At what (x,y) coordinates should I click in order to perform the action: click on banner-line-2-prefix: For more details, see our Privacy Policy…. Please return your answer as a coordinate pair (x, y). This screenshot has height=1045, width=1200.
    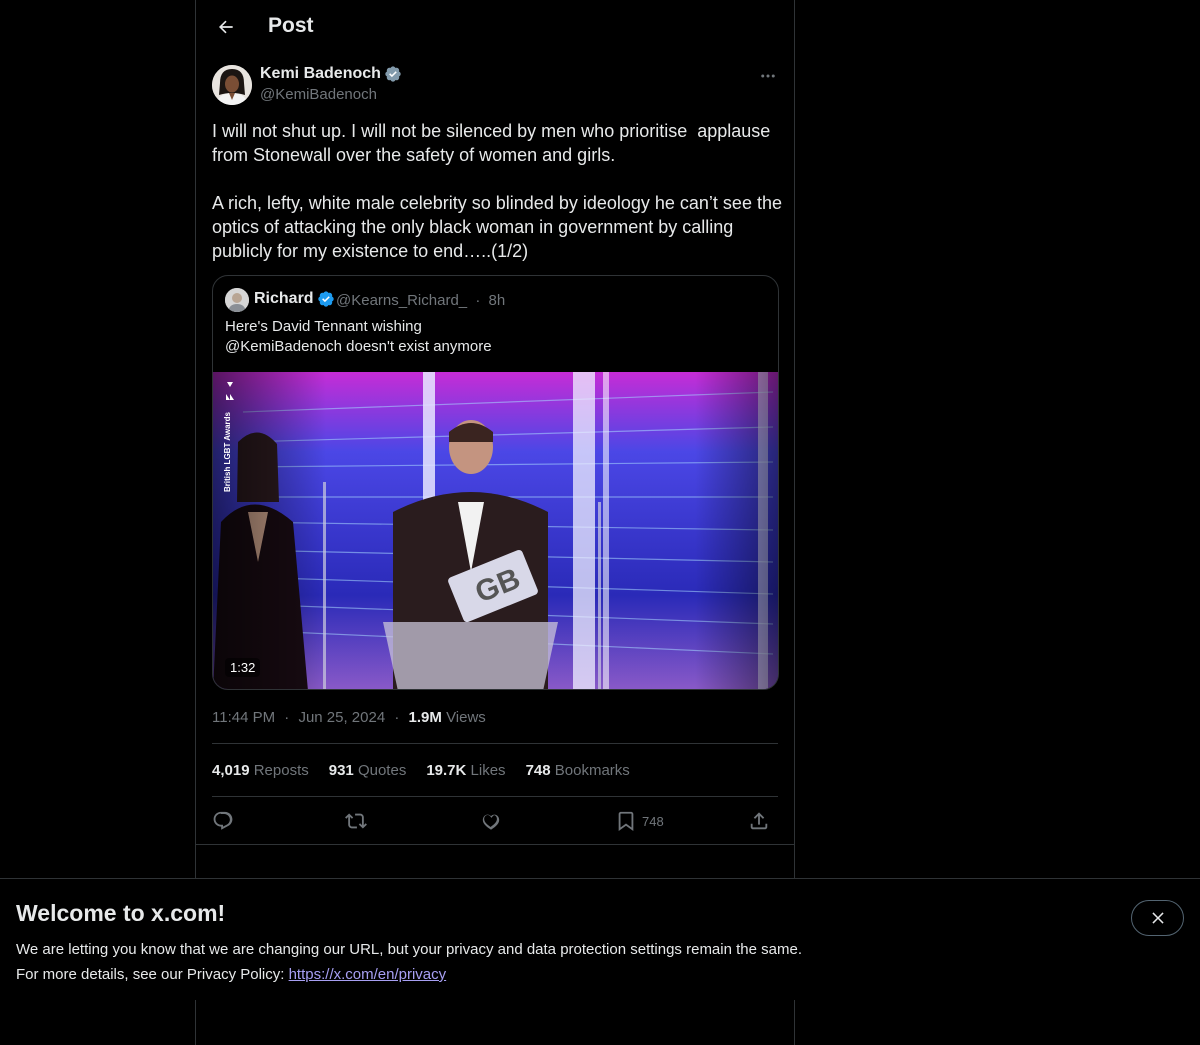
    Looking at the image, I should click on (152, 974).